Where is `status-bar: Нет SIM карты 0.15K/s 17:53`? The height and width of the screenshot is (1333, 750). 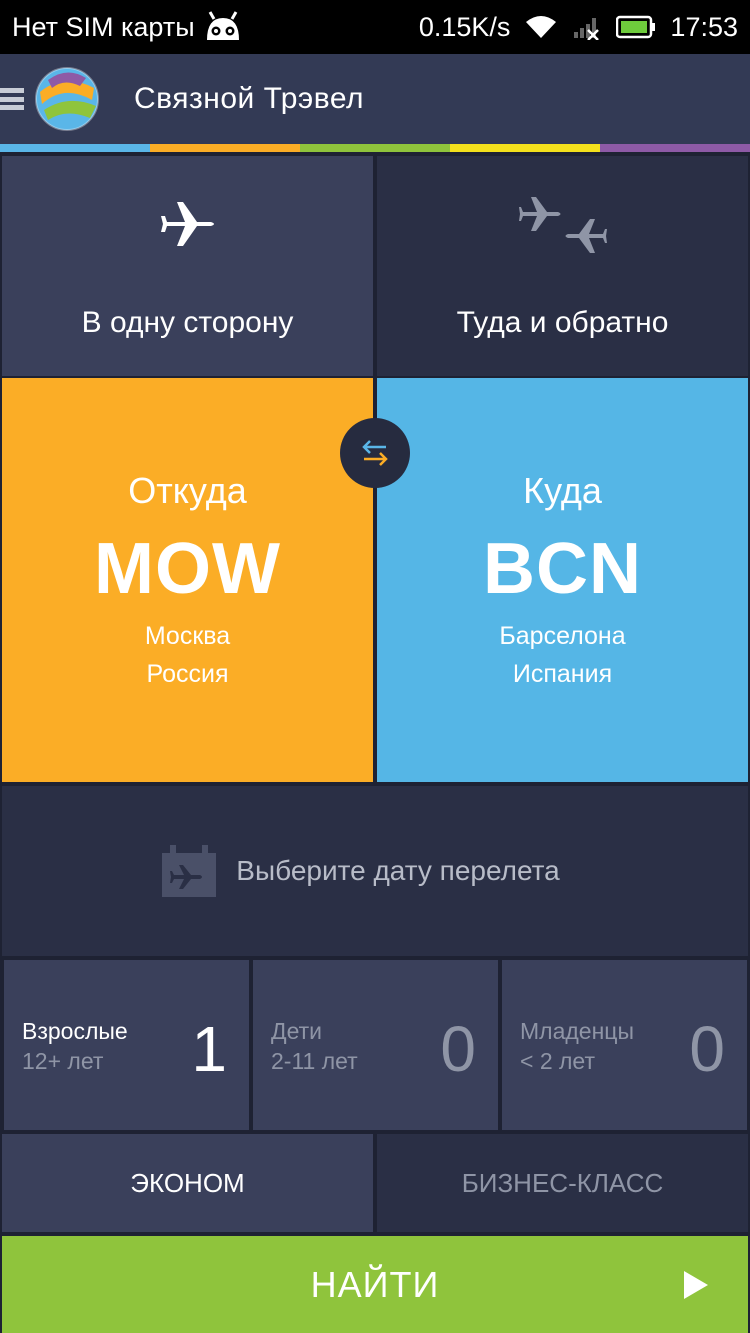
status-bar: Нет SIM карты 0.15K/s 17:53 is located at coordinates (375, 27).